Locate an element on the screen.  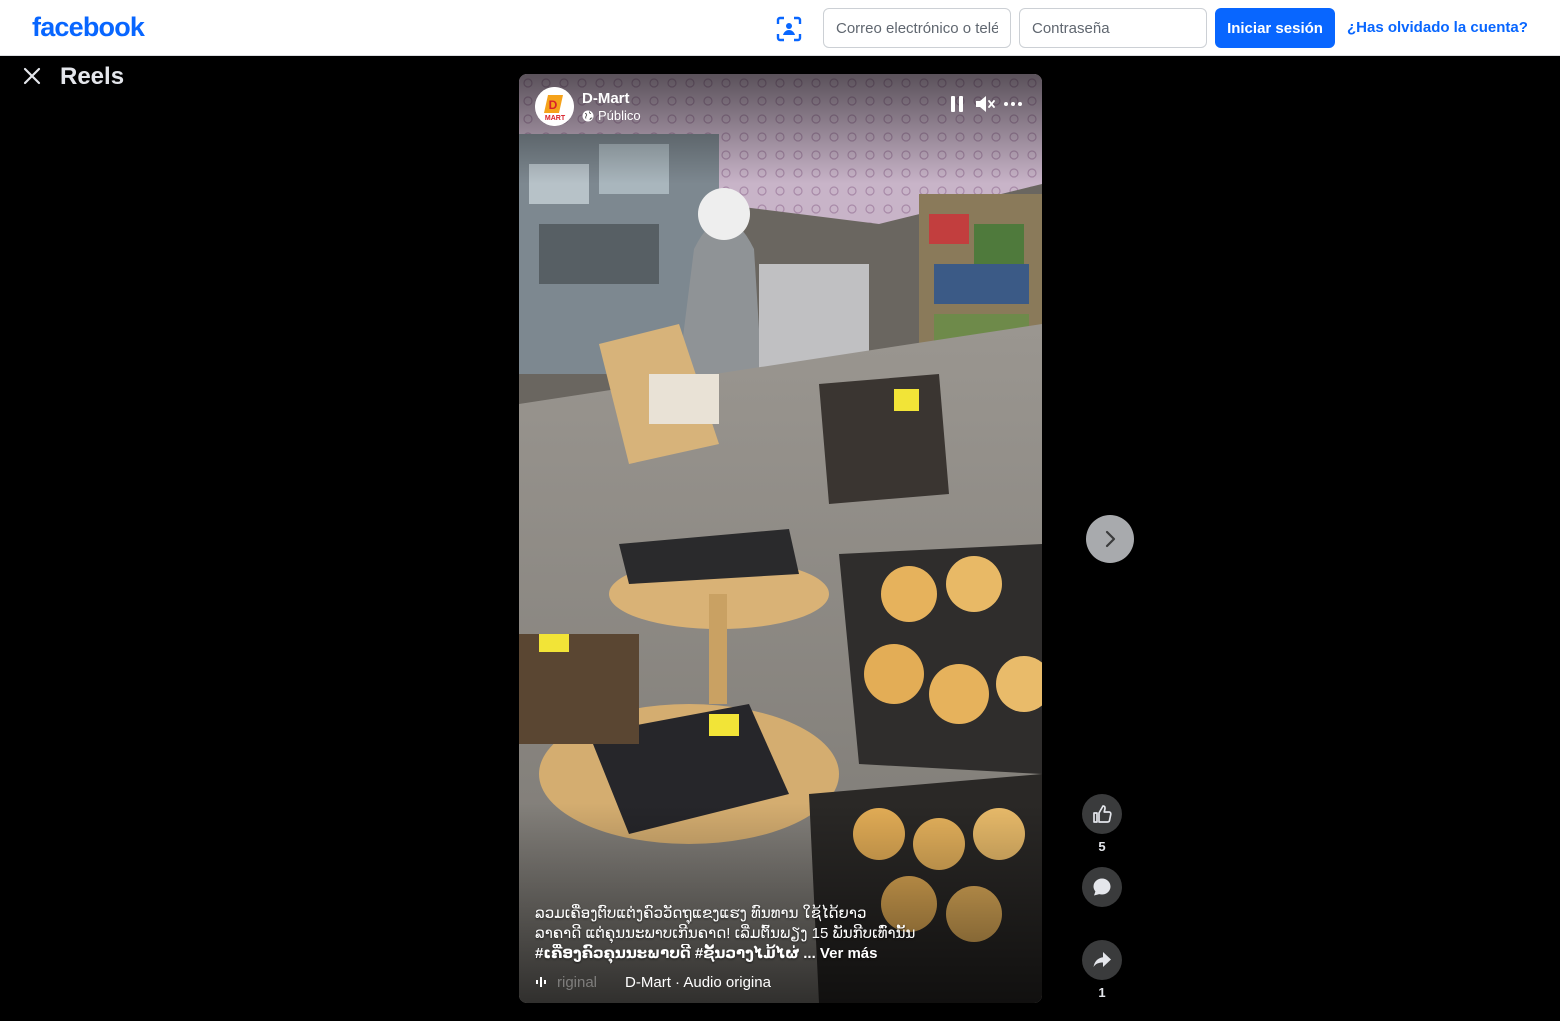
chevron-right-icon is located at coordinates (1110, 539).